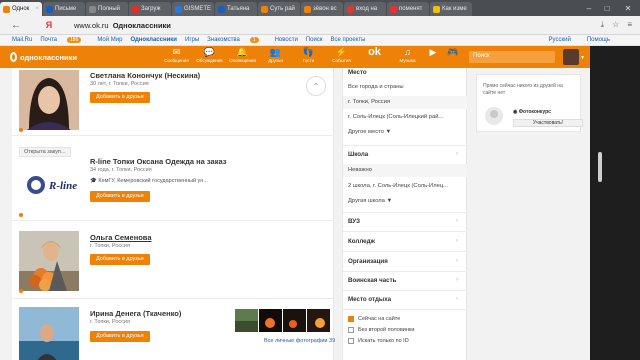 This screenshot has width=640, height=360. What do you see at coordinates (598, 40) in the screenshot?
I see `help-link: Помощь` at bounding box center [598, 40].